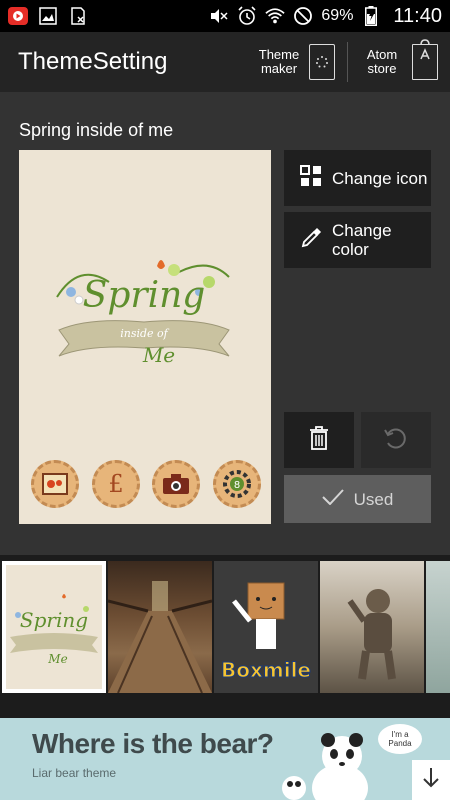 The height and width of the screenshot is (800, 450). Describe the element at coordinates (225, 62) in the screenshot. I see `app-bar: ThemeSetting Theme maker Atom store` at that location.